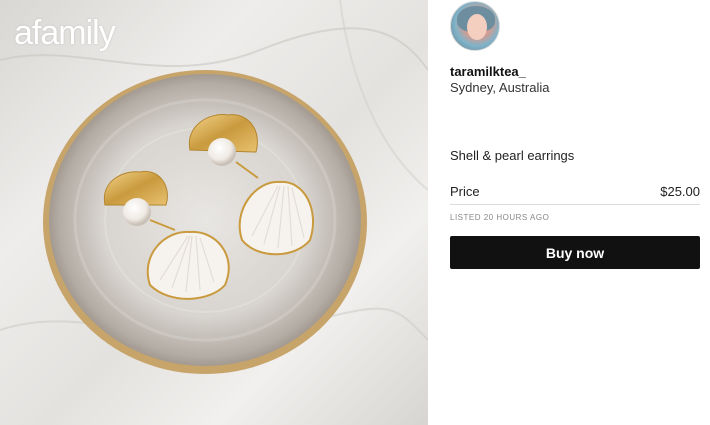 This screenshot has height=425, width=710. I want to click on price-label: Price, so click(465, 191).